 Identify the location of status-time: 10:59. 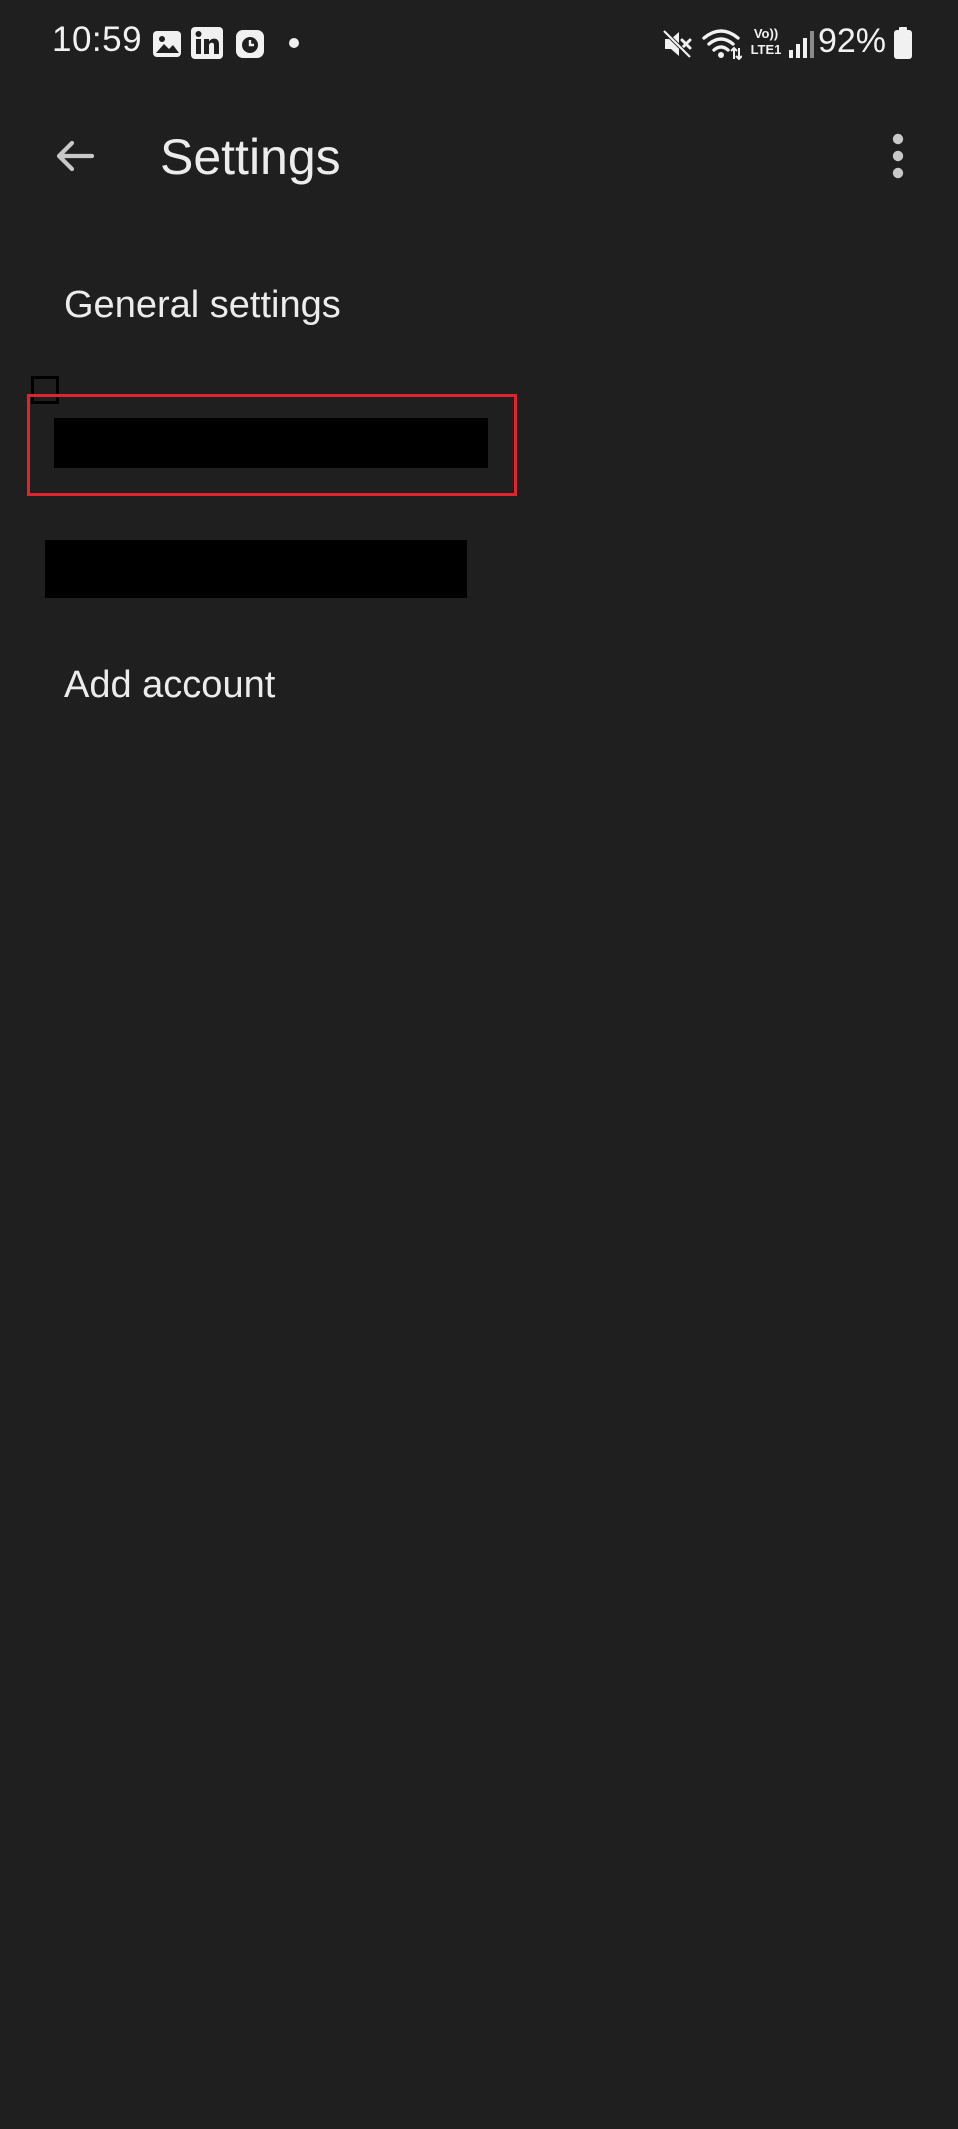
(97, 39).